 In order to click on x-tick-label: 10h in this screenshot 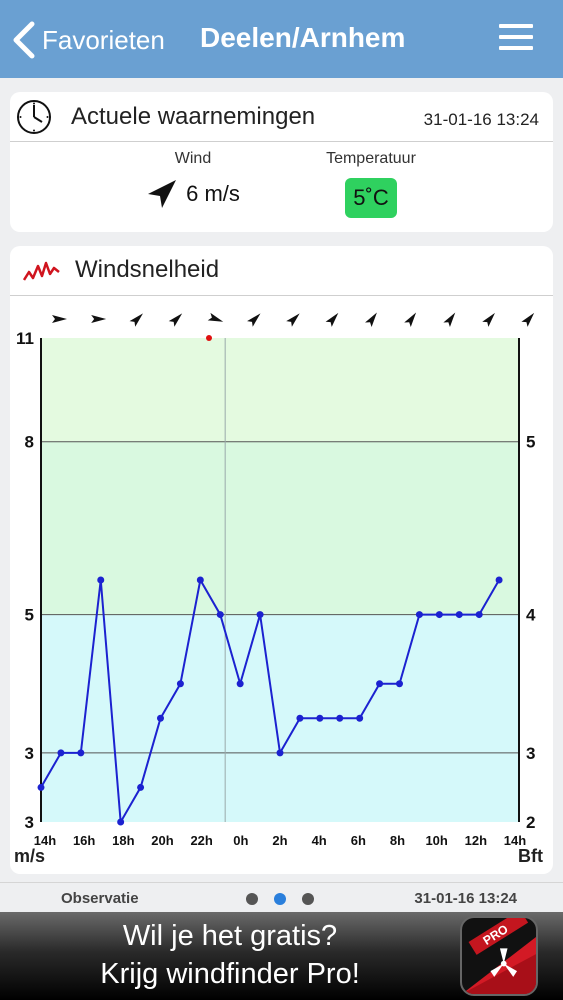, I will do `click(436, 840)`.